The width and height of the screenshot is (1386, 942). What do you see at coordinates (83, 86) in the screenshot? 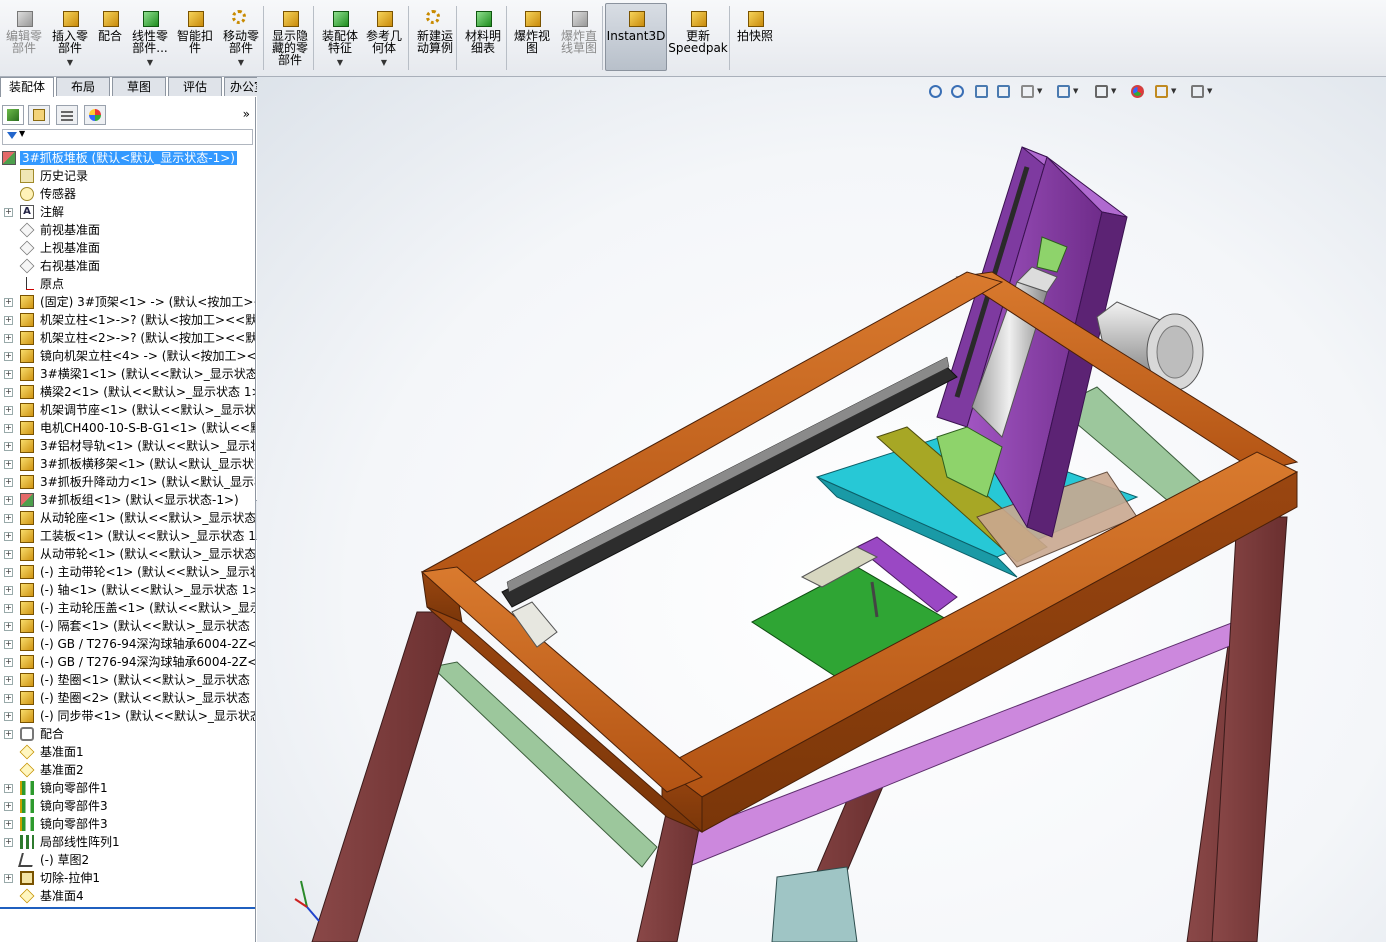
I see `tab-1: 布局` at bounding box center [83, 86].